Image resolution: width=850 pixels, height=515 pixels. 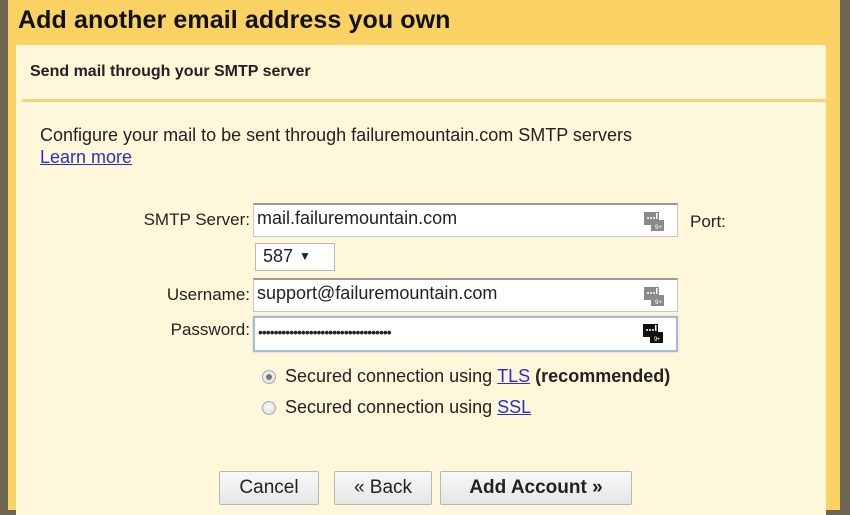 I want to click on back-button: « Back, so click(x=383, y=488).